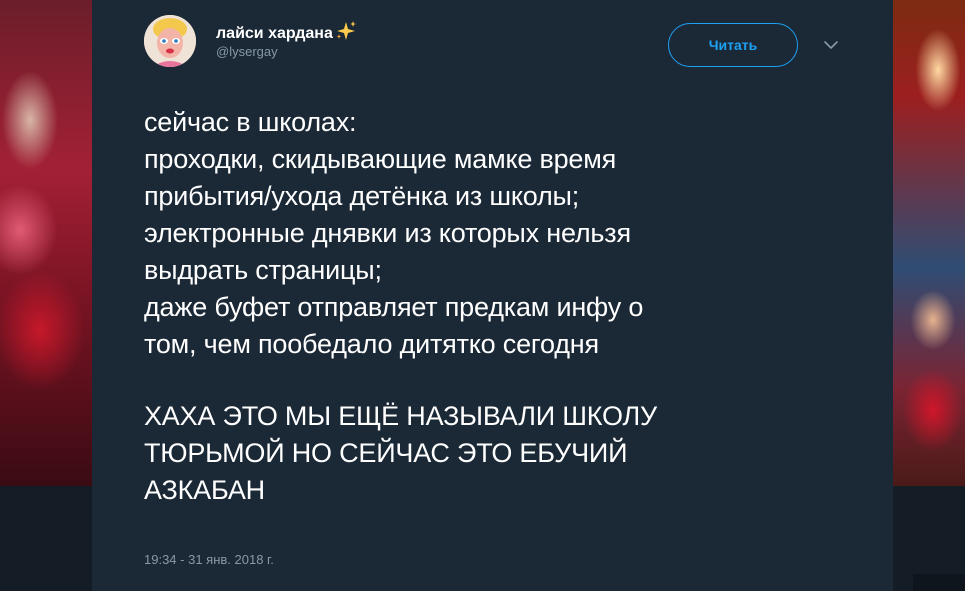 The width and height of the screenshot is (965, 591). Describe the element at coordinates (362, 196) in the screenshot. I see `tweet-text-line: прибытия/ухода детёнка из школы;` at that location.